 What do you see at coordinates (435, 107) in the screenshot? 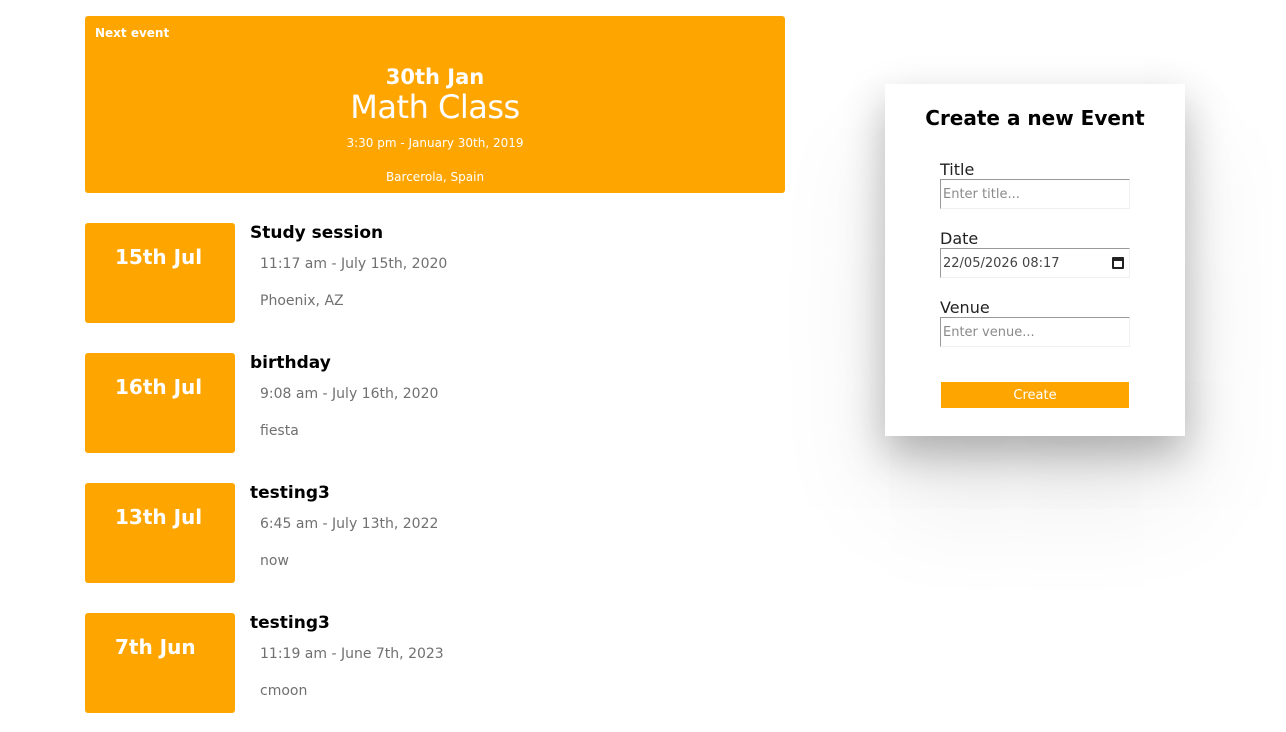
I see `next-event-title: Math Class` at bounding box center [435, 107].